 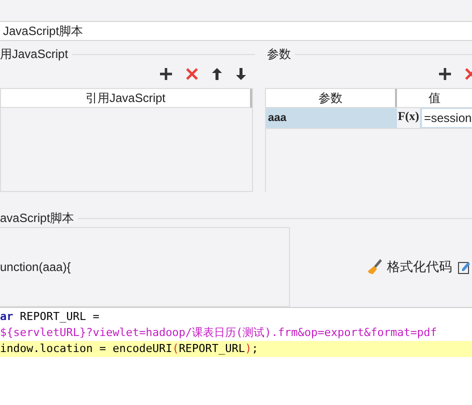 What do you see at coordinates (217, 74) in the screenshot?
I see `move-up-icon` at bounding box center [217, 74].